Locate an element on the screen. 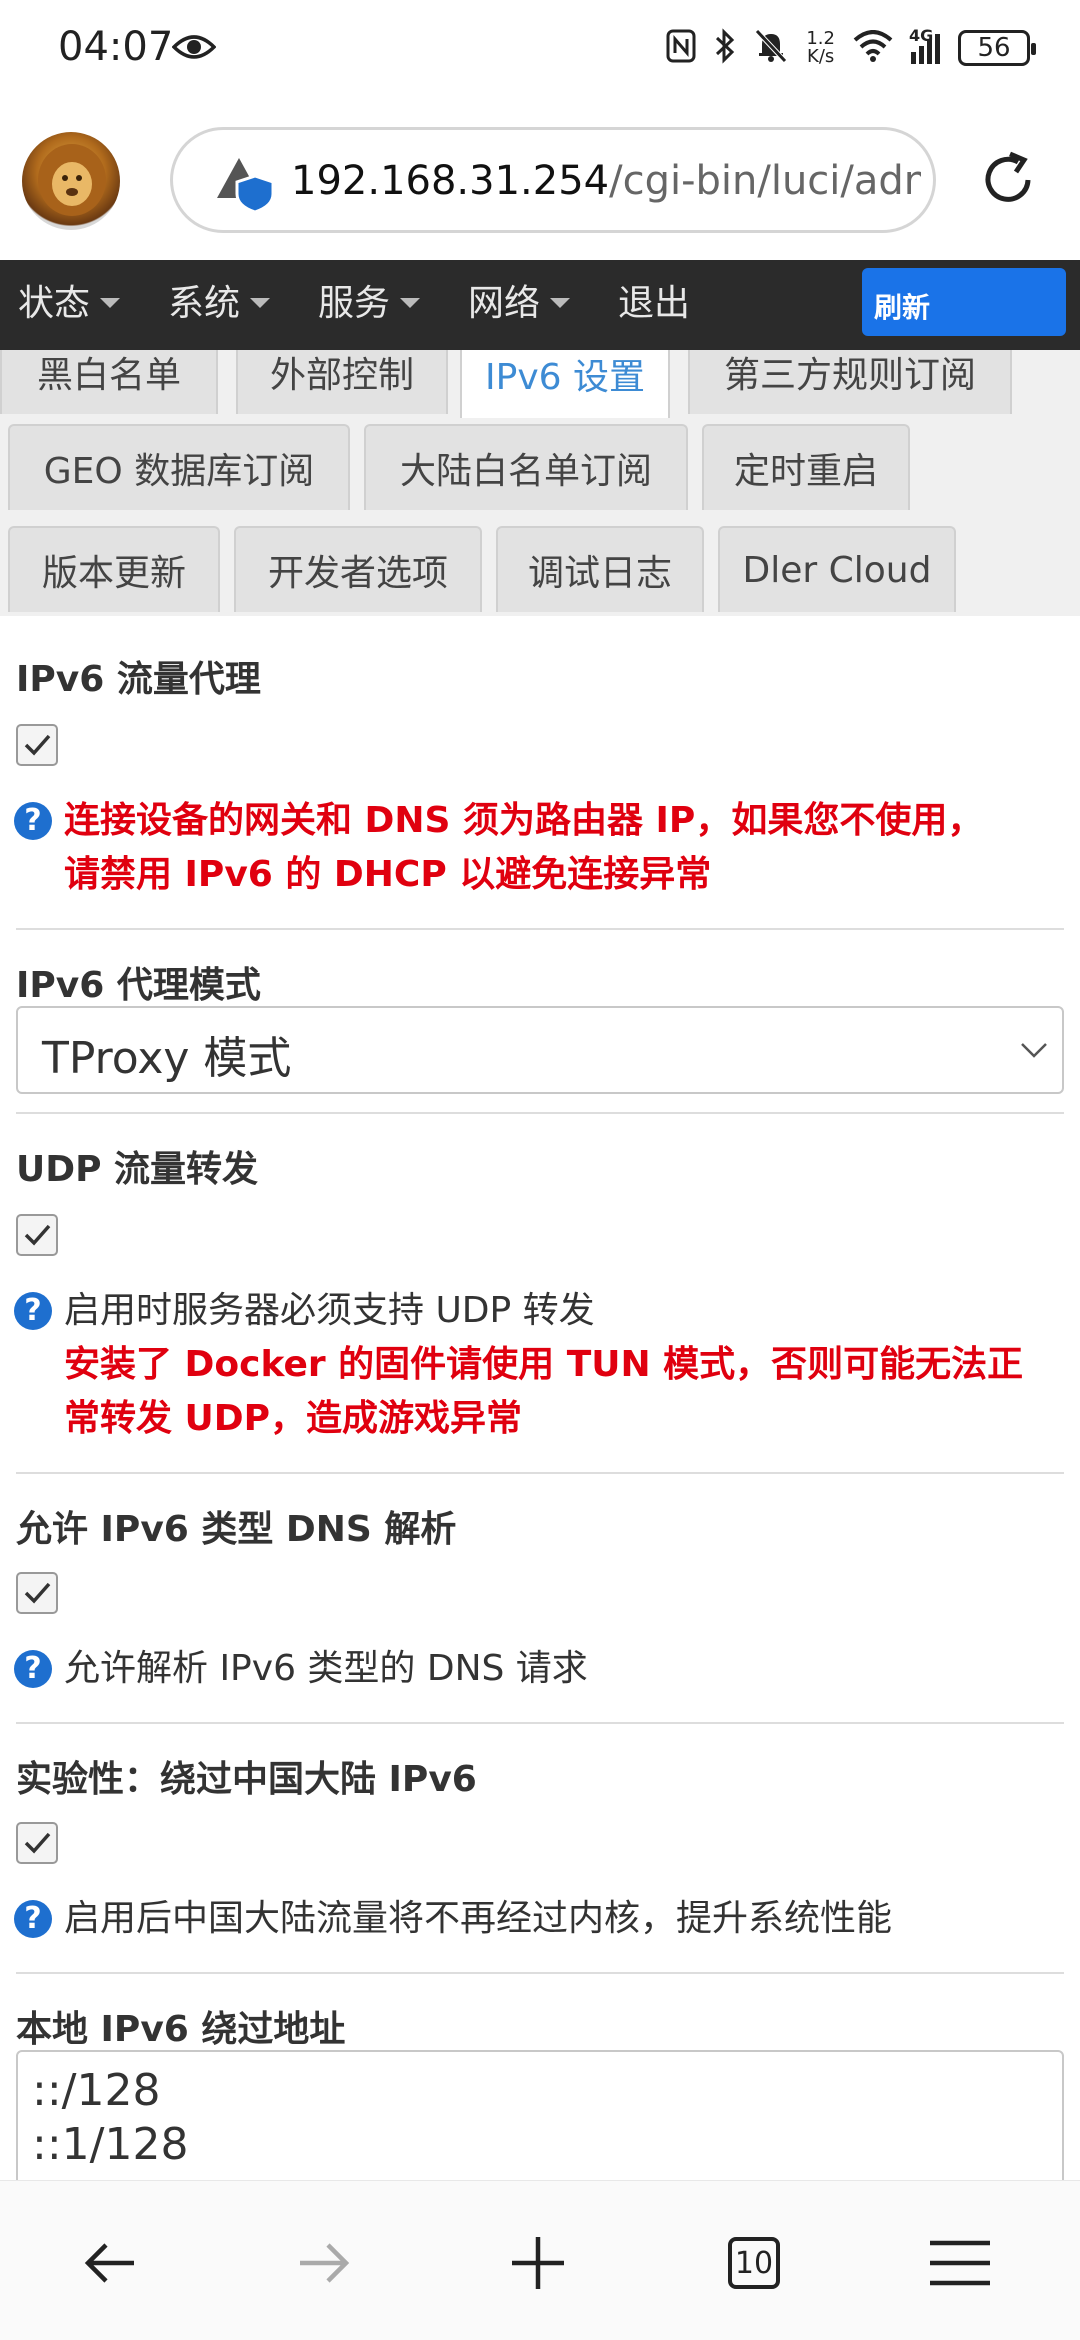 The height and width of the screenshot is (2340, 1080). nav-label: 网络 is located at coordinates (504, 303).